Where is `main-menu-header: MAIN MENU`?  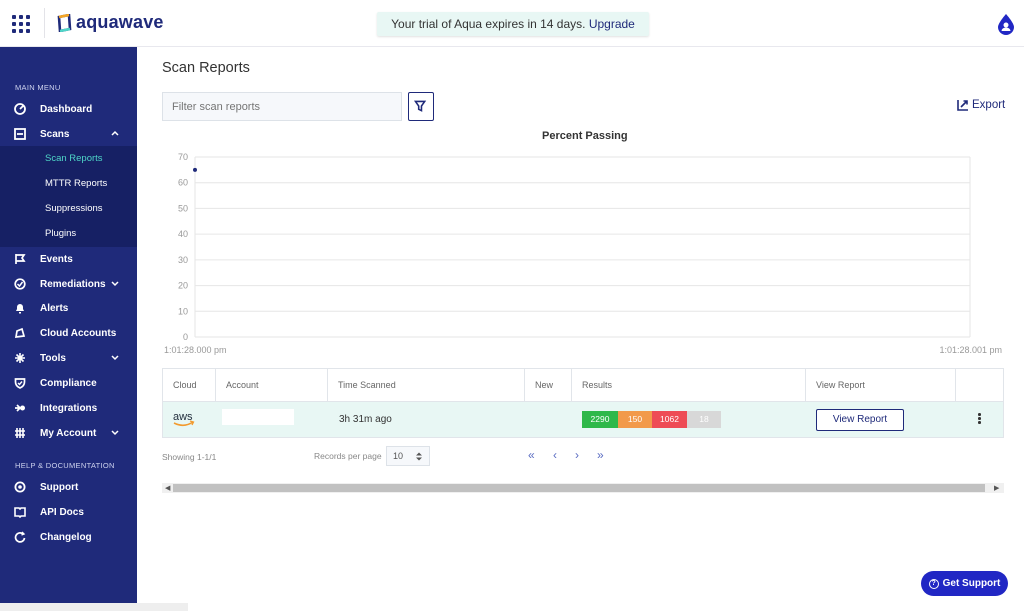 main-menu-header: MAIN MENU is located at coordinates (38, 87).